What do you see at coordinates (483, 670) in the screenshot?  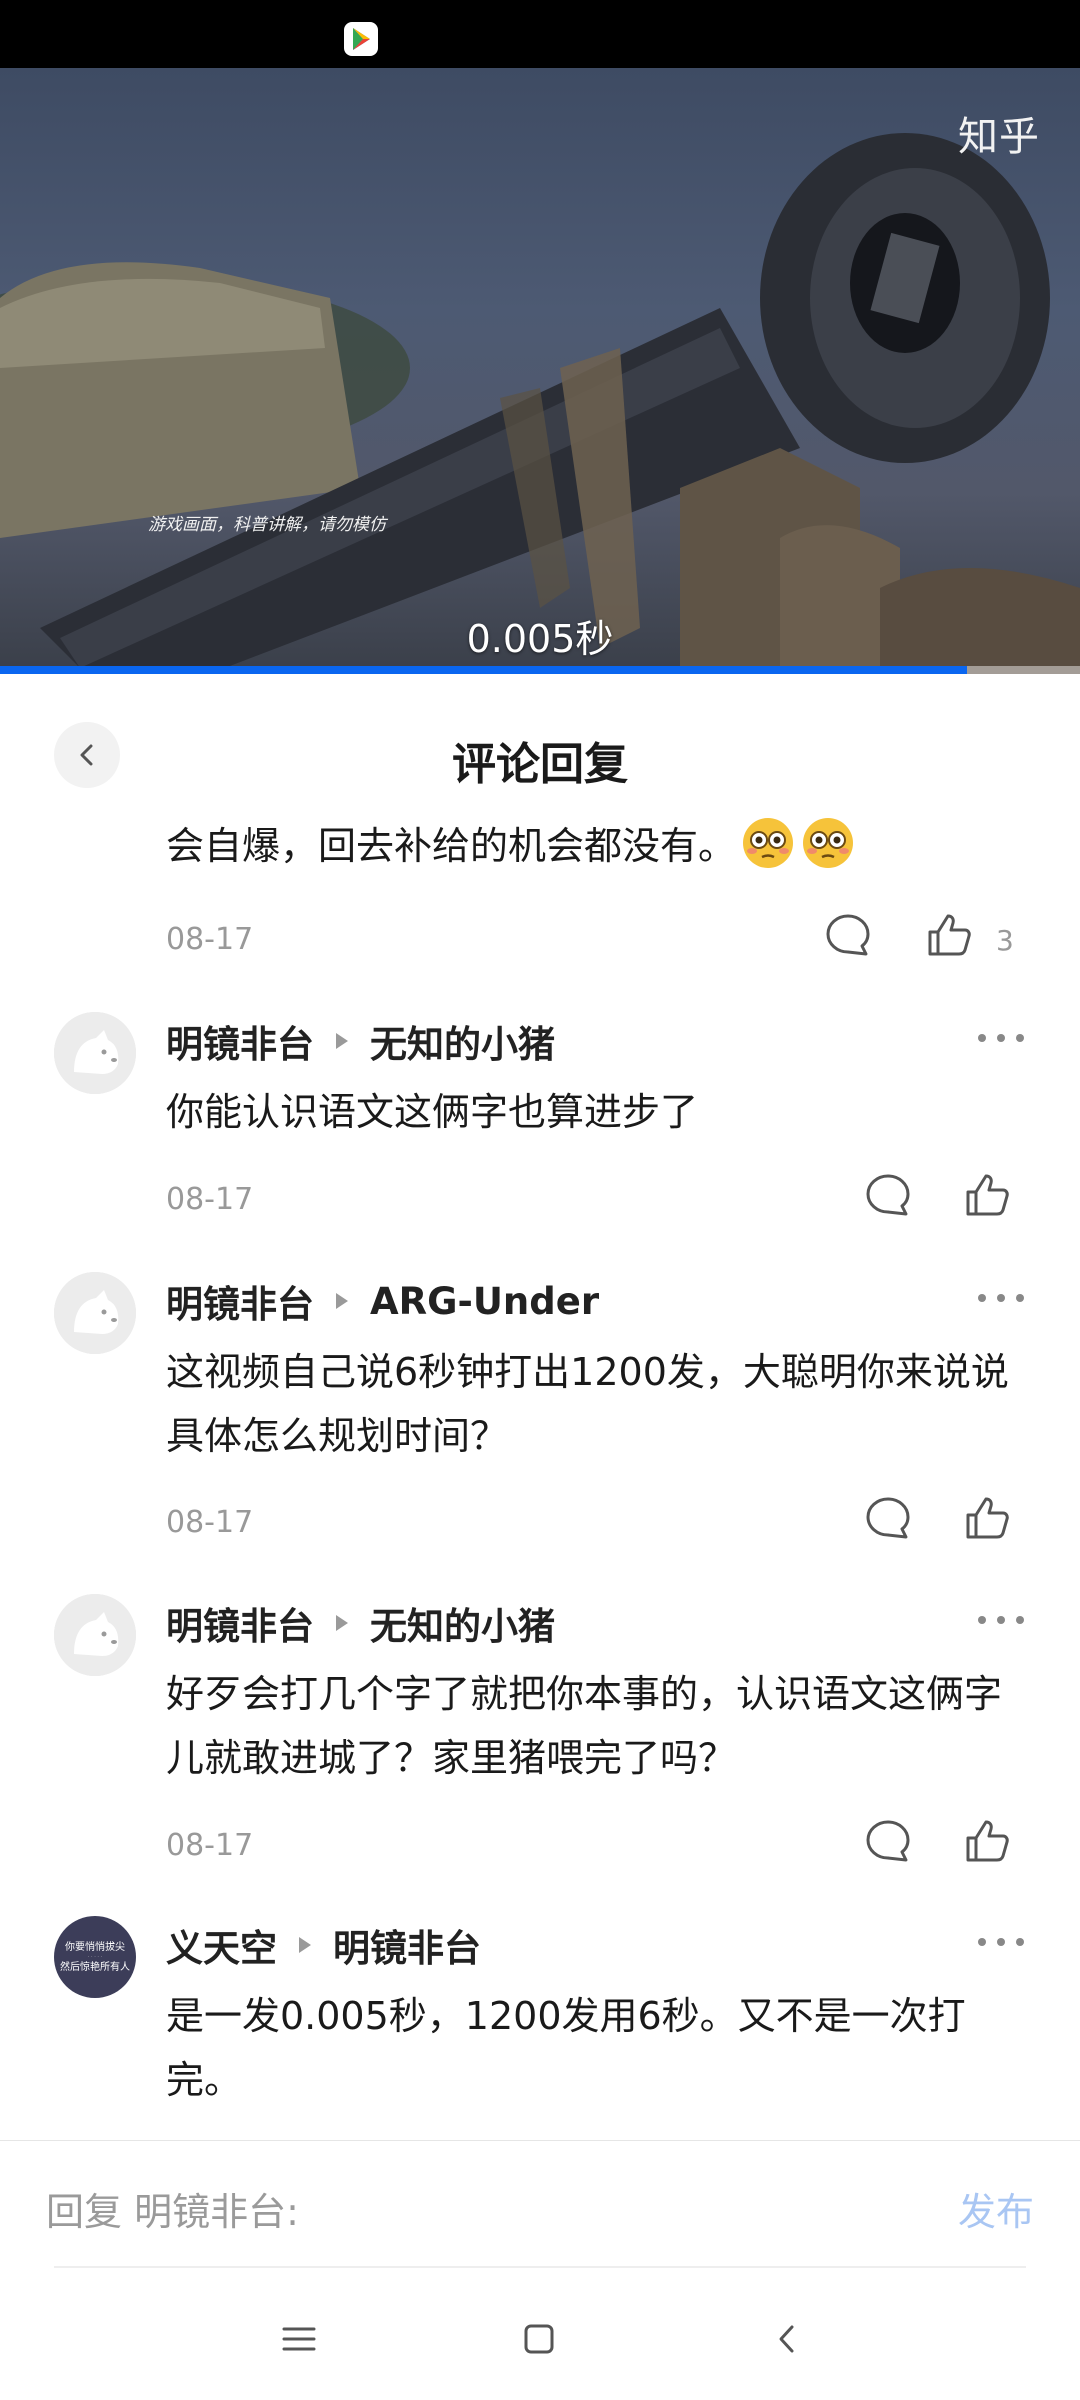 I see `video-progress-fill` at bounding box center [483, 670].